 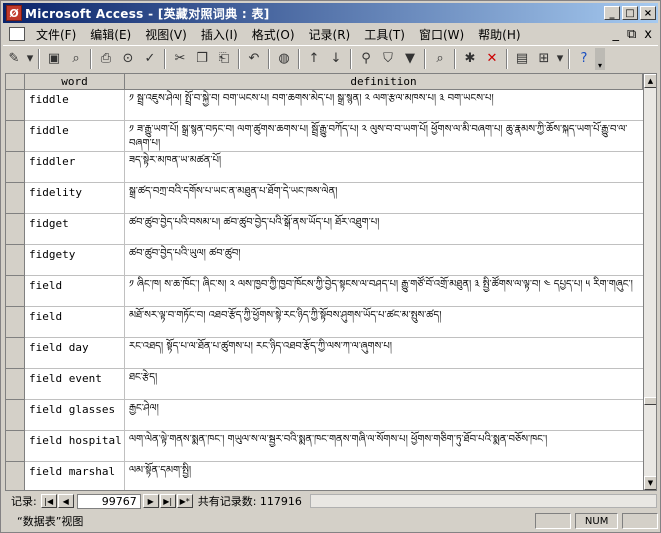 What do you see at coordinates (440, 59) in the screenshot?
I see `find-icon: ⌕` at bounding box center [440, 59].